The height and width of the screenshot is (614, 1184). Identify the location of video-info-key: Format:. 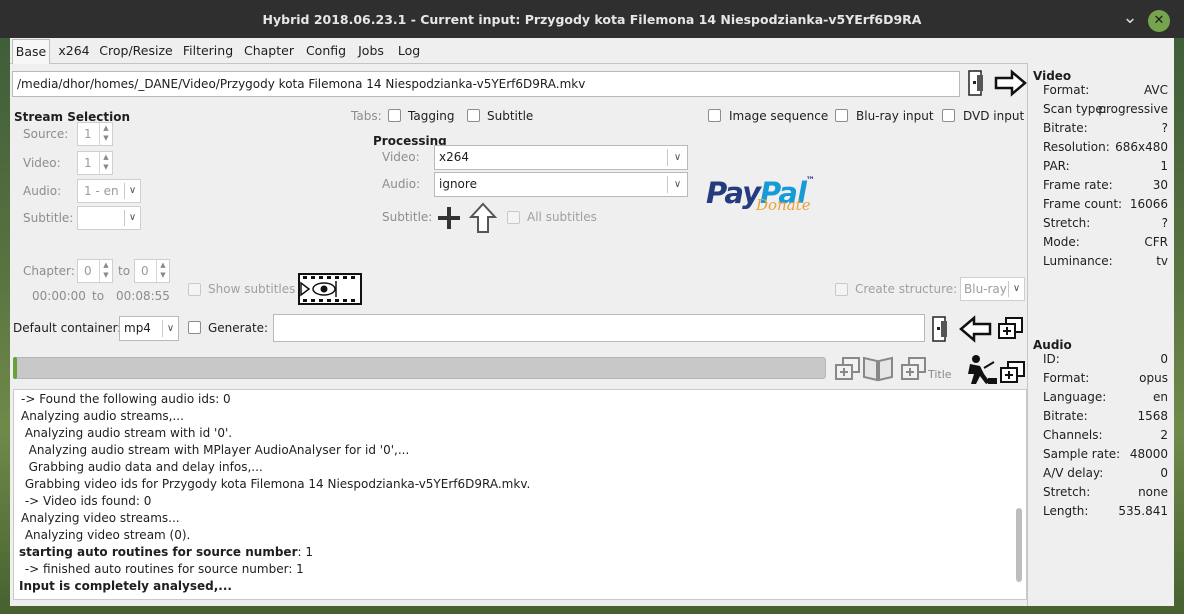
(1066, 90).